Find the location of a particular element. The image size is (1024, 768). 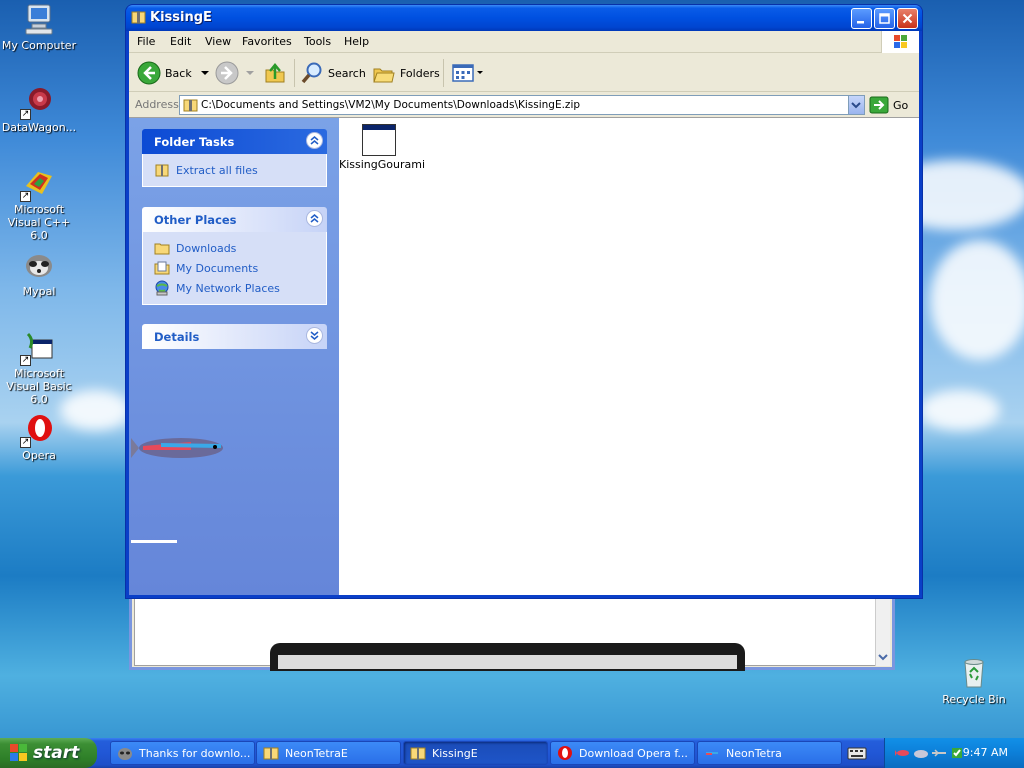

folder-tasks-panel: Folder Tasks Extract all files is located at coordinates (234, 158).